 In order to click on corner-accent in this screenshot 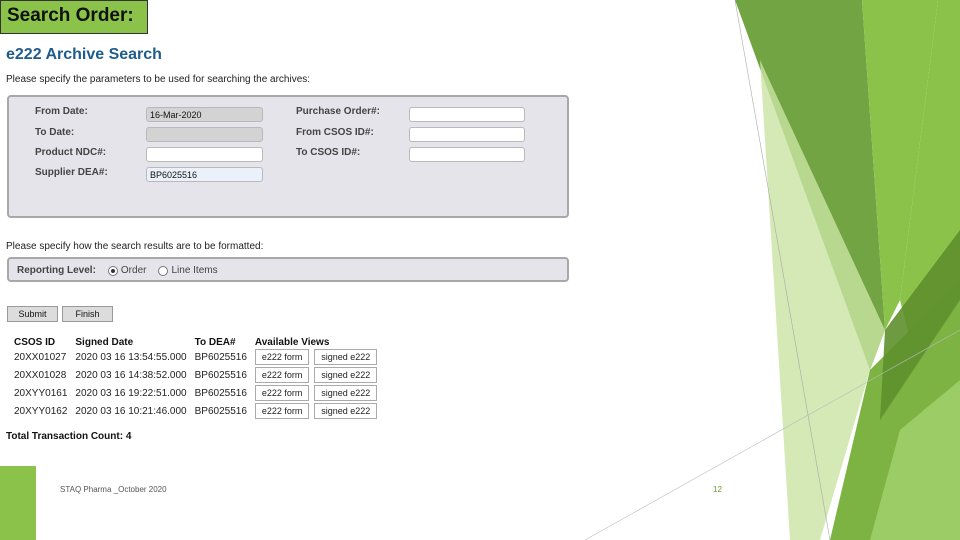, I will do `click(18, 503)`.